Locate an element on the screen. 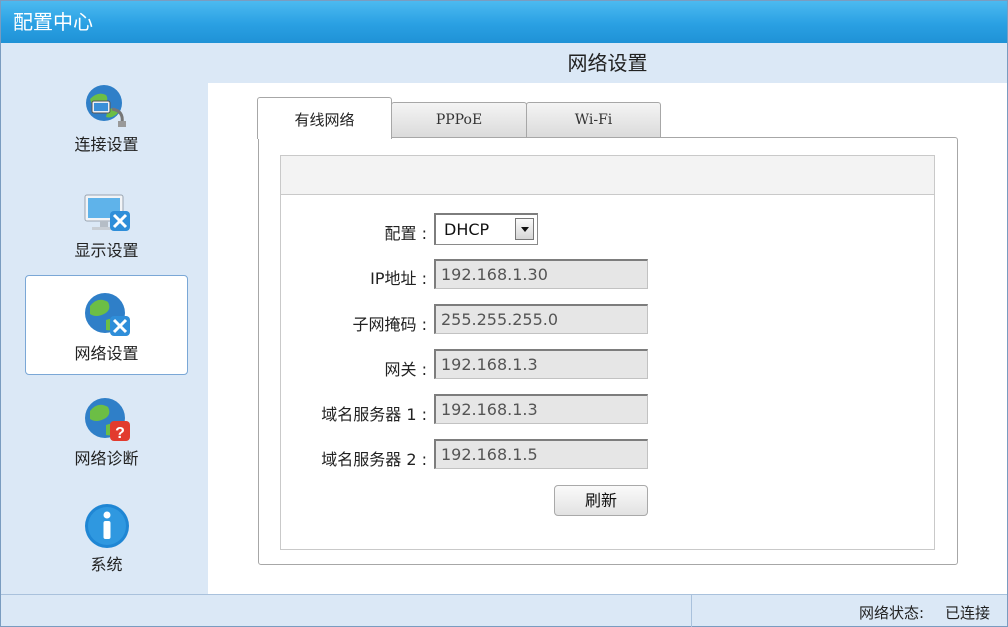 Image resolution: width=1008 pixels, height=627 pixels. sidebar-item-label: 网络诊断 is located at coordinates (106, 458).